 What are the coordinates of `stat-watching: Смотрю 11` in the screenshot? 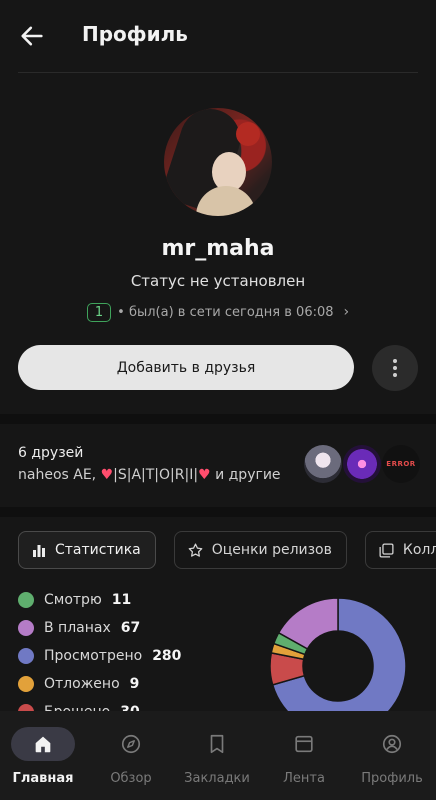 It's located at (99, 600).